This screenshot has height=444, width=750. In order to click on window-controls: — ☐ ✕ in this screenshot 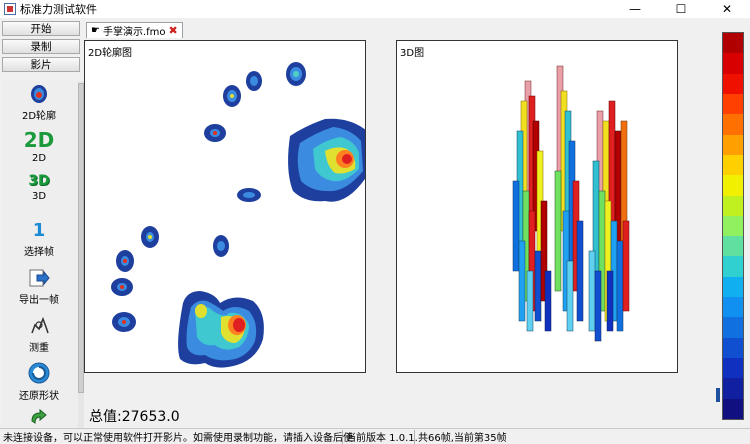, I will do `click(681, 9)`.